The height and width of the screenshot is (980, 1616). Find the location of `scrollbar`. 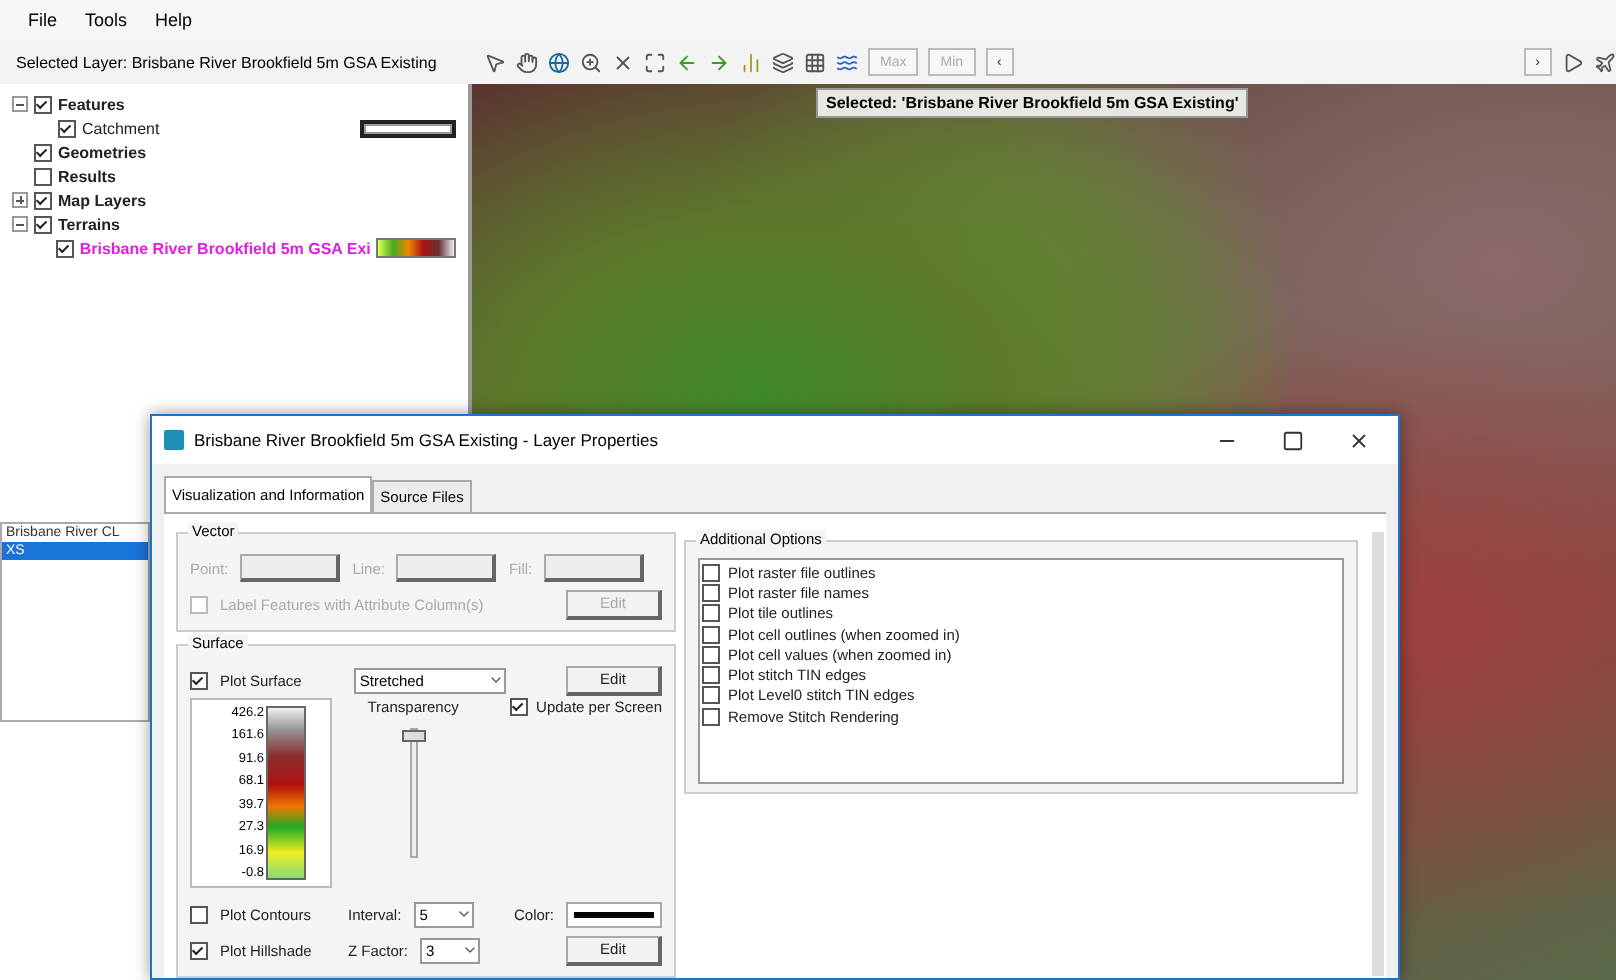

scrollbar is located at coordinates (1378, 754).